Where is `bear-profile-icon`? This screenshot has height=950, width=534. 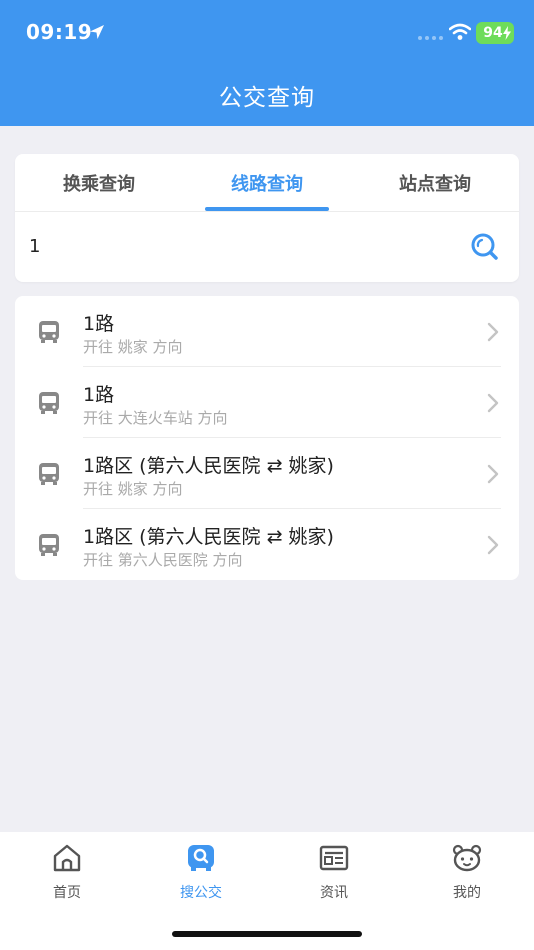 bear-profile-icon is located at coordinates (467, 858).